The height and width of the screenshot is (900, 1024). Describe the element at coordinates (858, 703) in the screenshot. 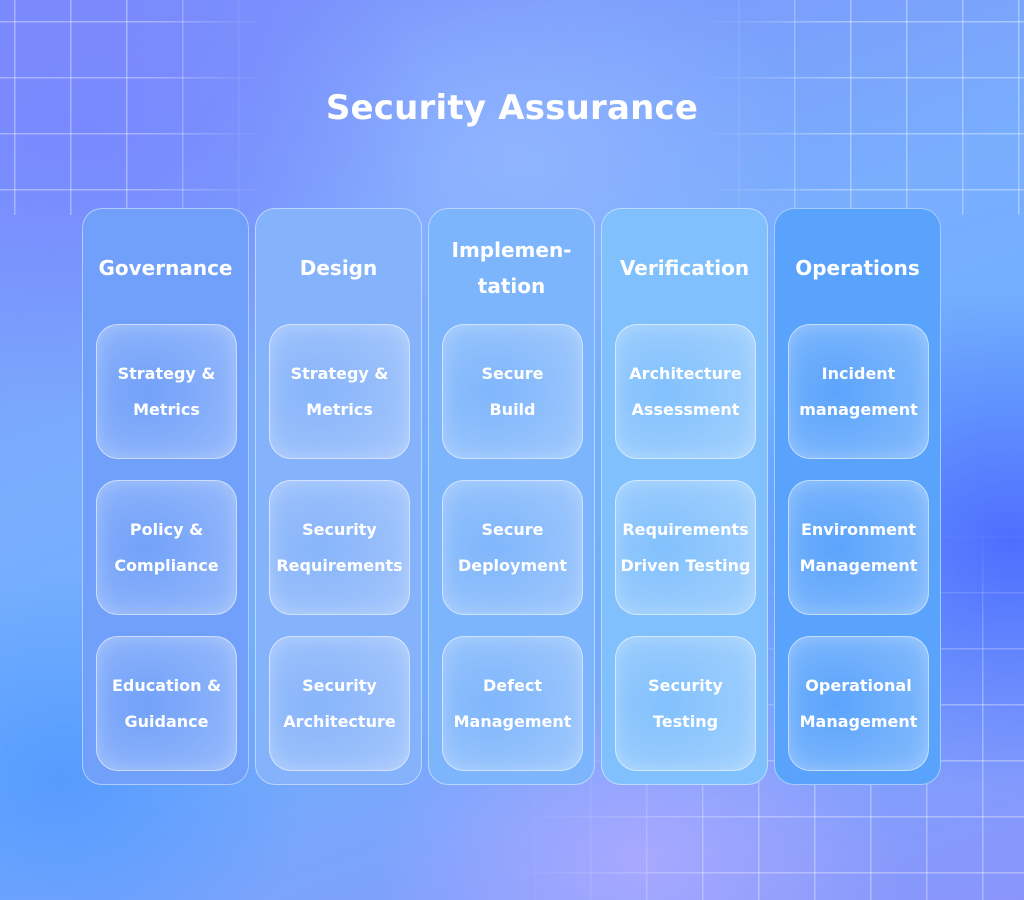

I see `practice-card: Operational Management` at that location.